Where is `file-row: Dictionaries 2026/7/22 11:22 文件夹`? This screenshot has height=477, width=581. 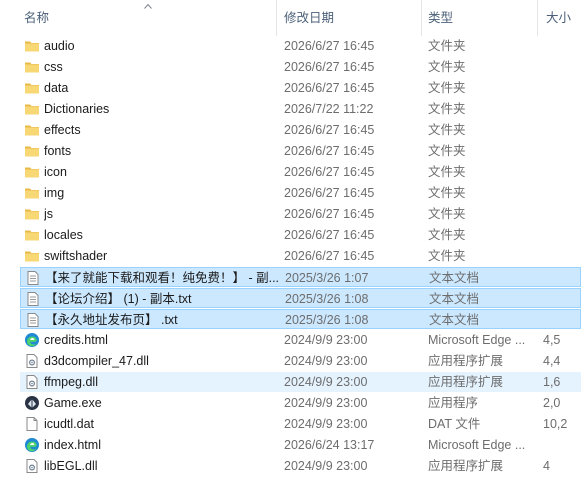 file-row: Dictionaries 2026/7/22 11:22 文件夹 is located at coordinates (300, 109).